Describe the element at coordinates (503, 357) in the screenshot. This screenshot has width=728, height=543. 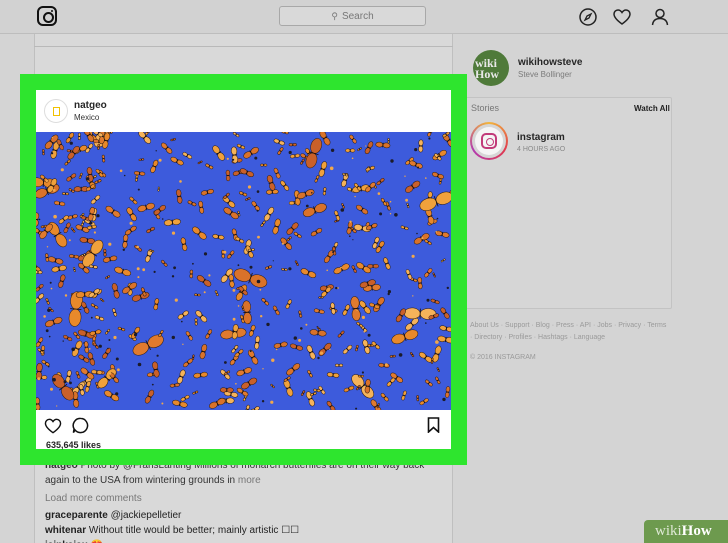
I see `copyright-text: © 2016 INSTAGRAM` at that location.